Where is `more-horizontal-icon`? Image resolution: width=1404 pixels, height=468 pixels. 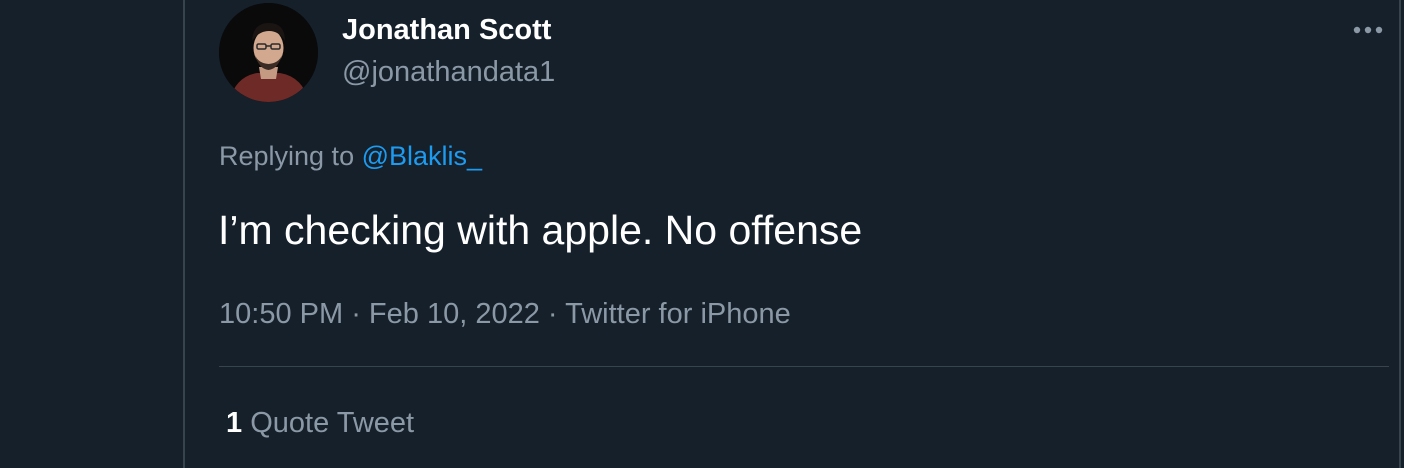 more-horizontal-icon is located at coordinates (1368, 30).